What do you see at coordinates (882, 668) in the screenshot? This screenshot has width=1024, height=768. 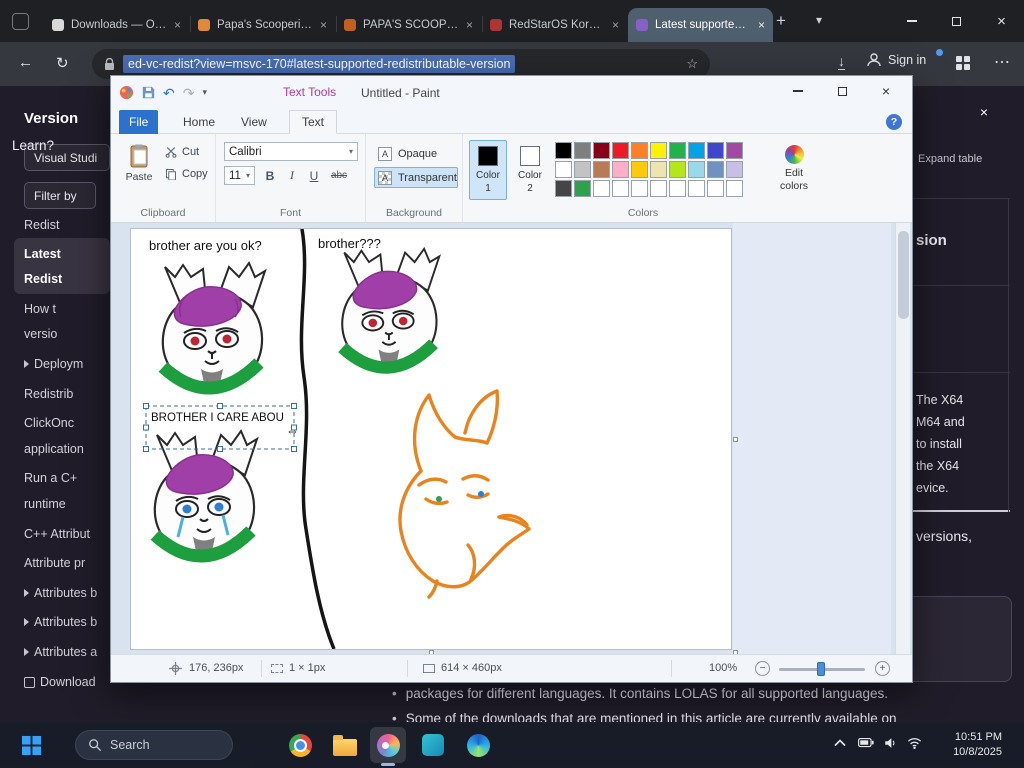 I see `zoom-in-button: +` at bounding box center [882, 668].